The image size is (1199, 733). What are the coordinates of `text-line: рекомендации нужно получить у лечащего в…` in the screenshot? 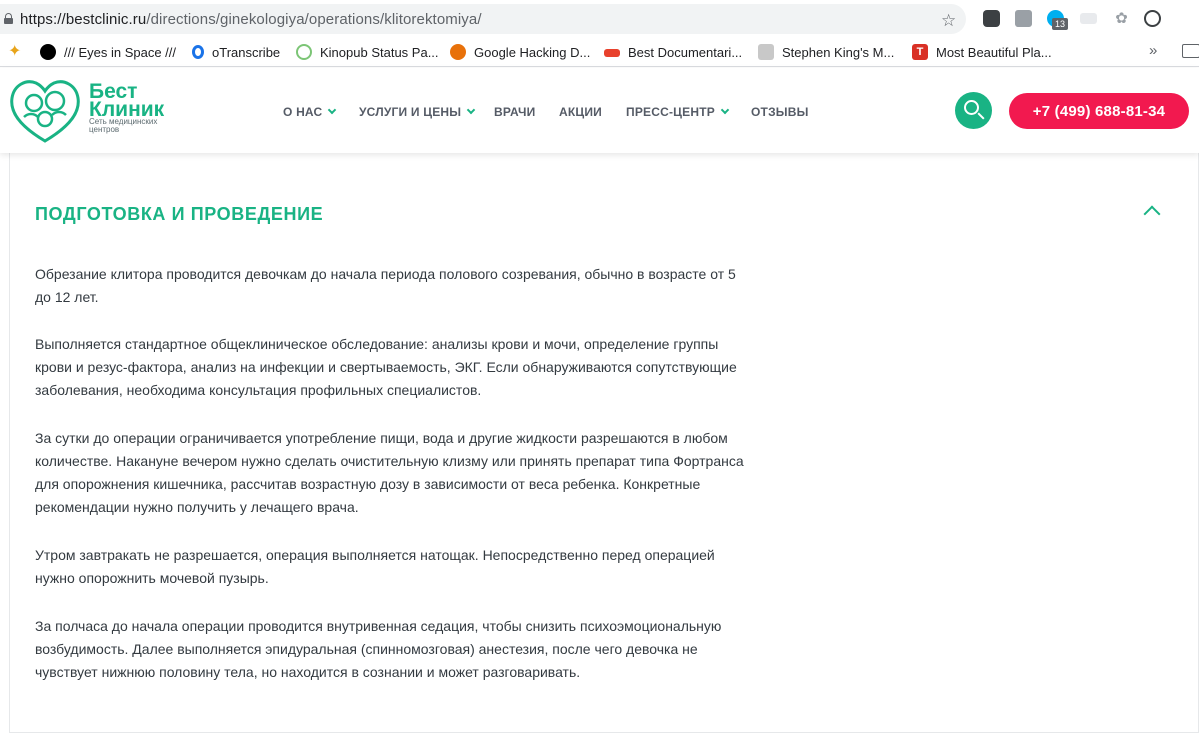 It's located at (197, 507).